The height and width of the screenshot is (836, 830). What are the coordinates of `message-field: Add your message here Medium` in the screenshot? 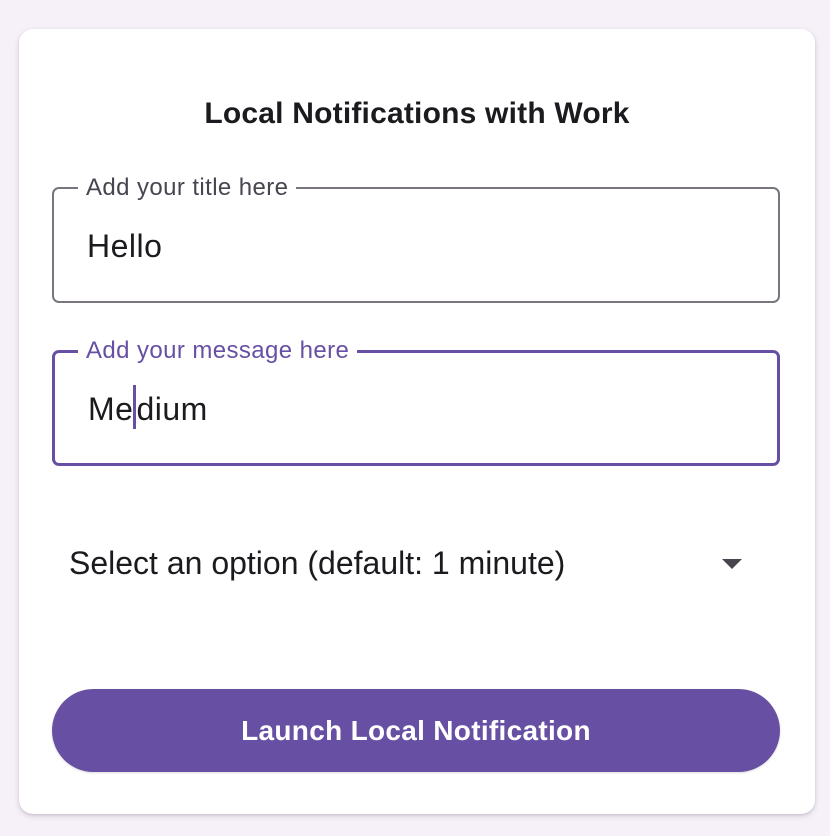 It's located at (416, 400).